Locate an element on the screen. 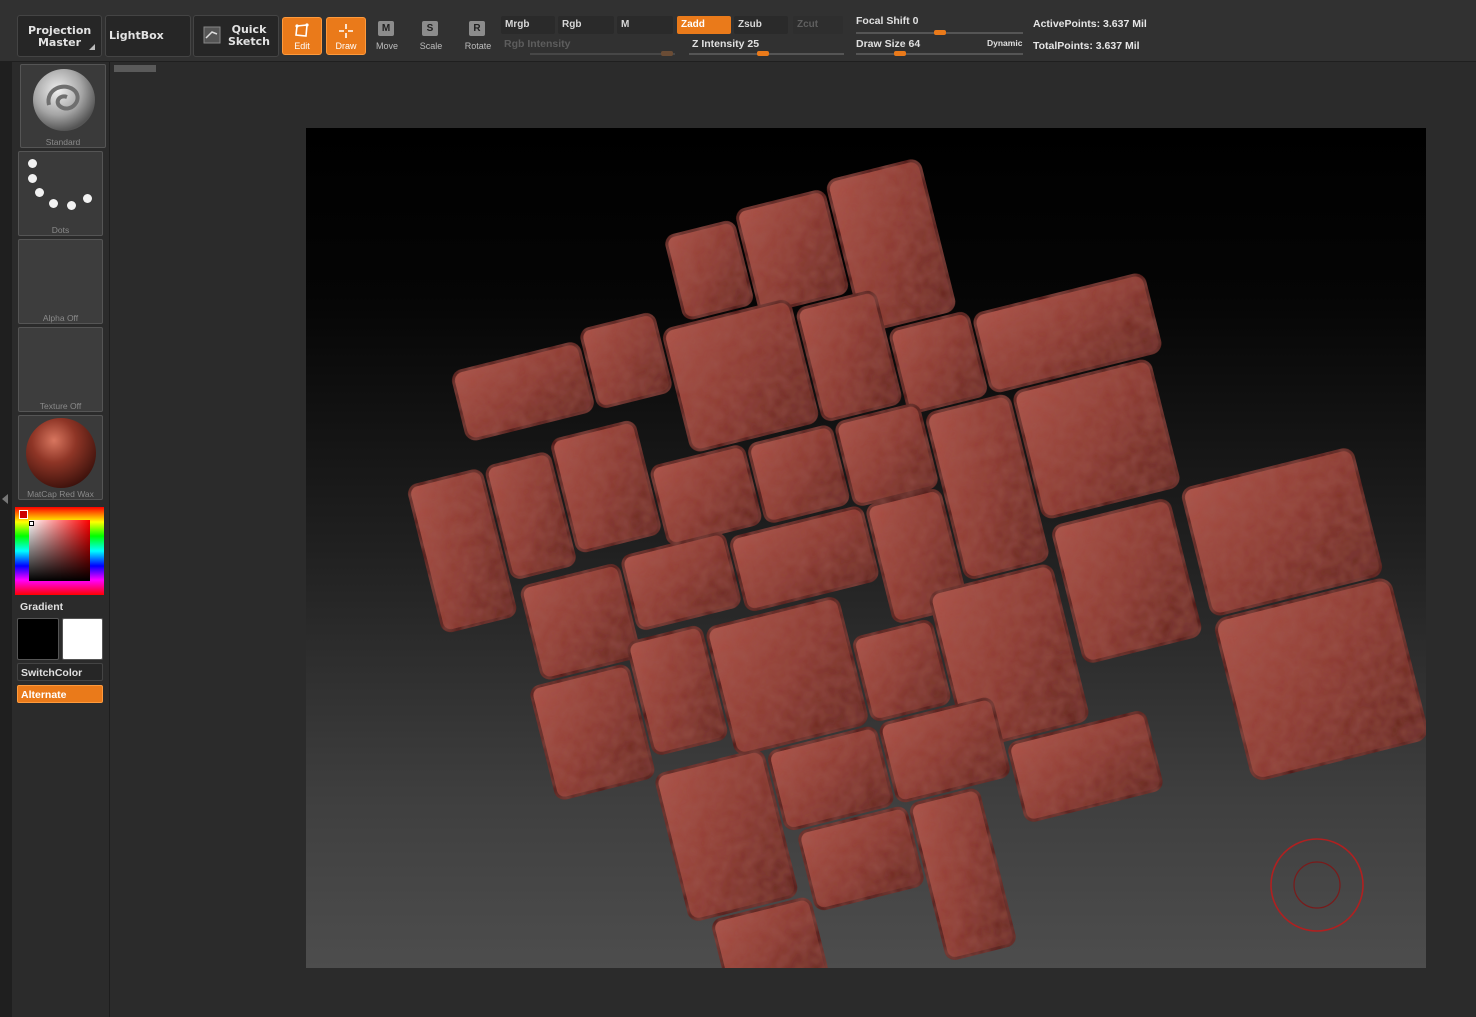 The height and width of the screenshot is (1017, 1476). material-selector: MatCap Red Wax is located at coordinates (60, 457).